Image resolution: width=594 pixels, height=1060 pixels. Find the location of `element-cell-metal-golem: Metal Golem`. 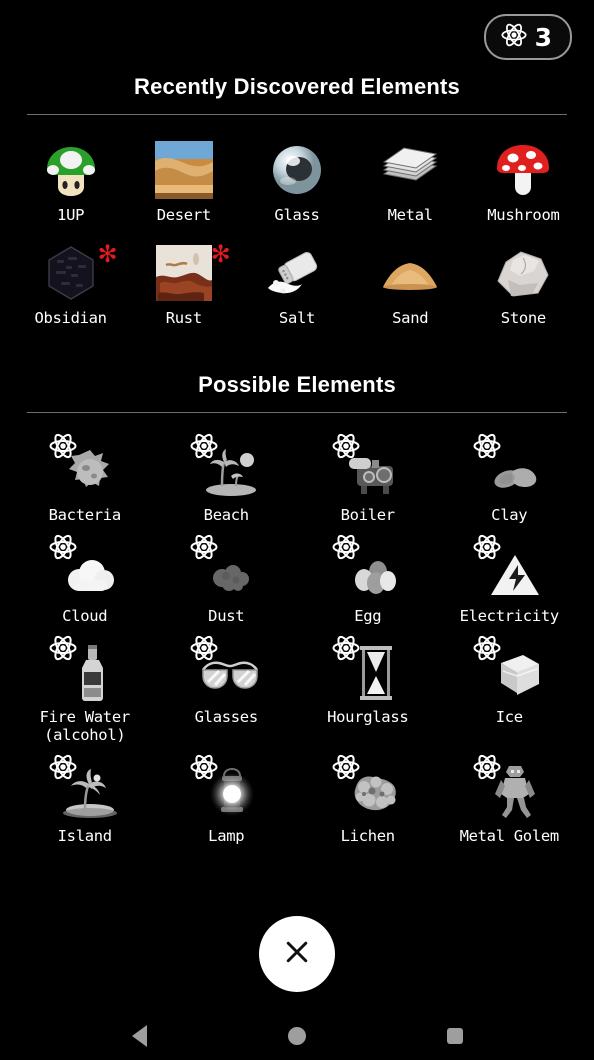

element-cell-metal-golem: Metal Golem is located at coordinates (510, 797).